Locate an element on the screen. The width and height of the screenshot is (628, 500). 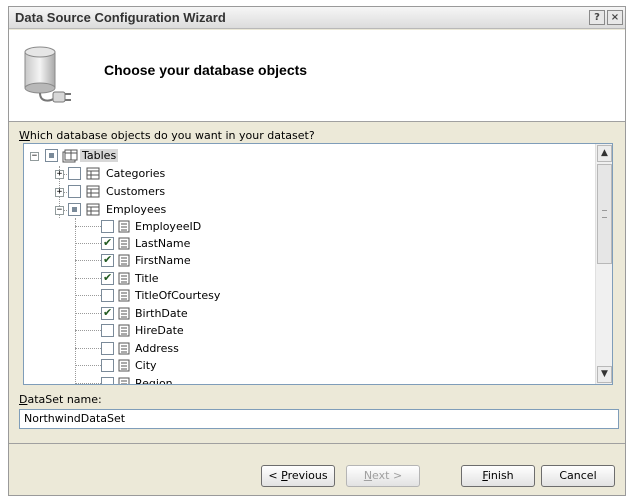
scroll-up-button: ▲ is located at coordinates (604, 153).